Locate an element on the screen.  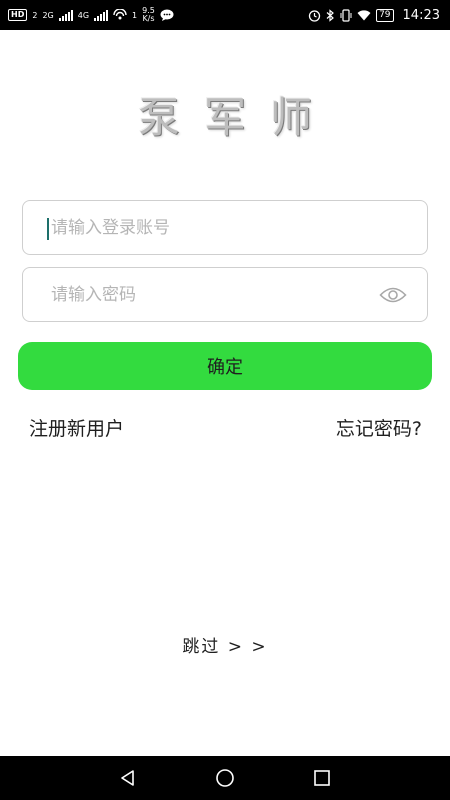
signal-icon is located at coordinates (65, 15).